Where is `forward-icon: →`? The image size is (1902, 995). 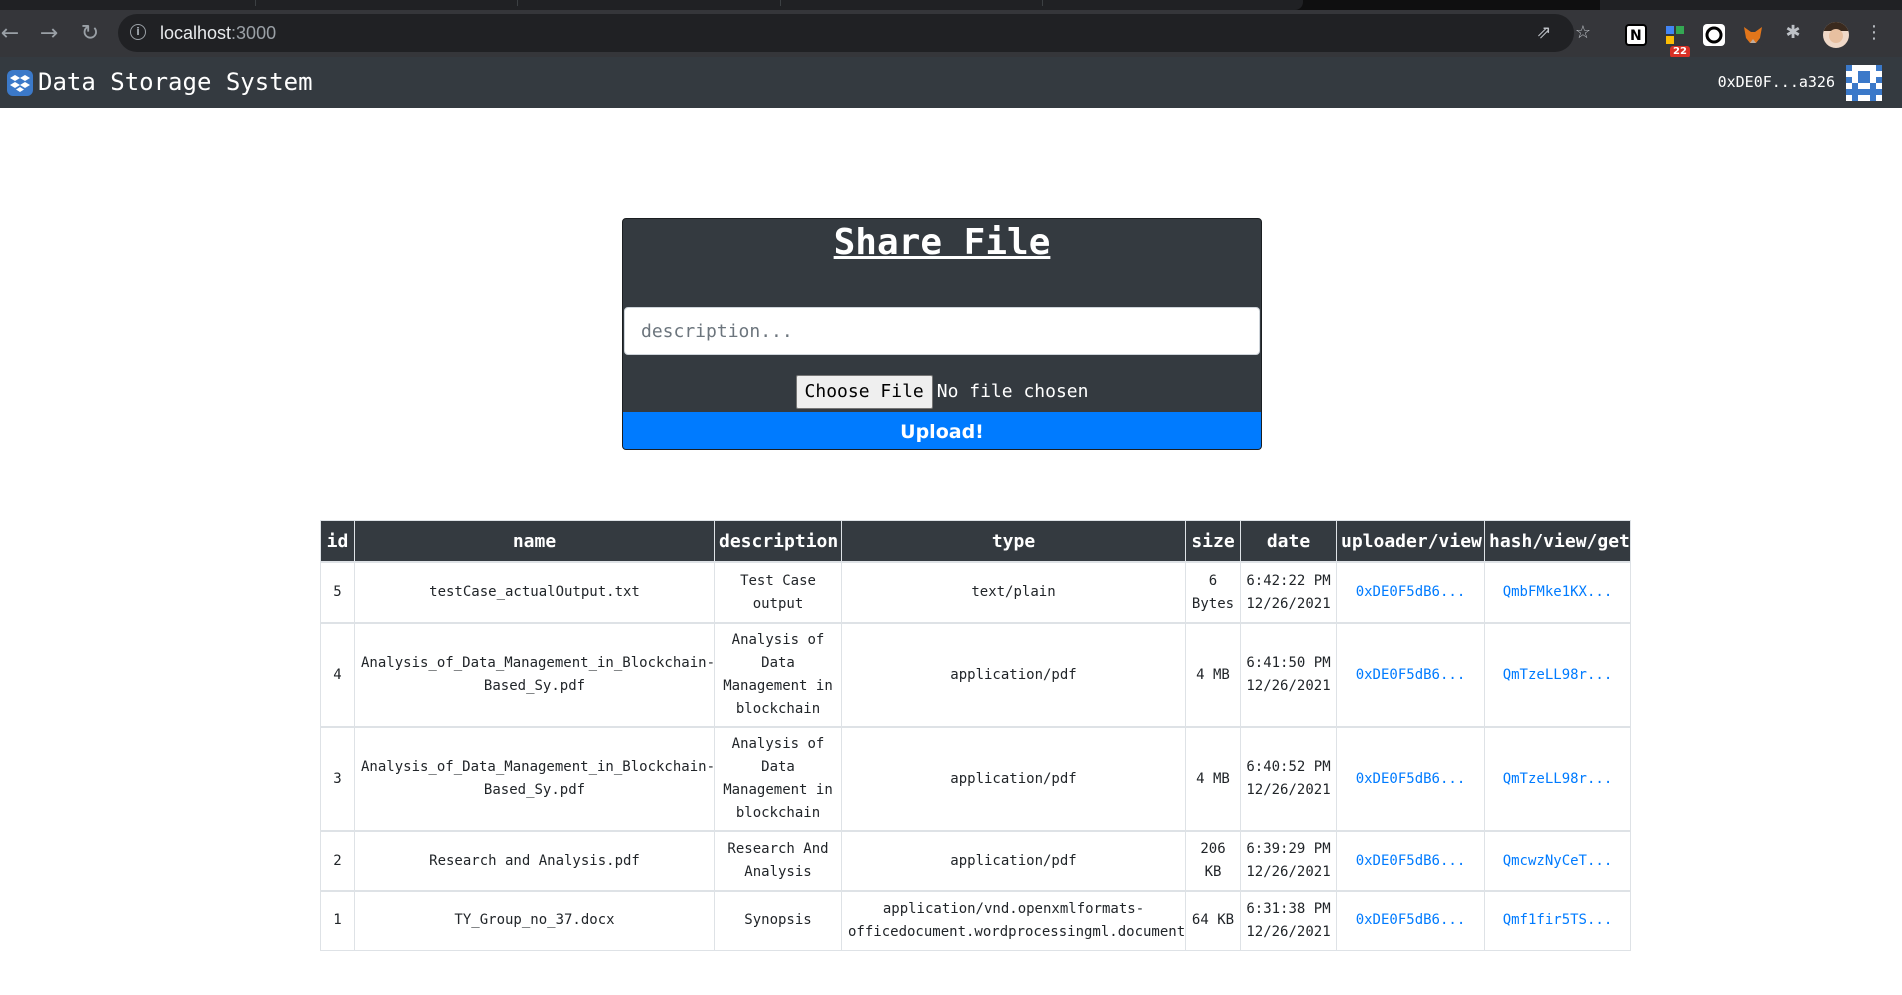 forward-icon: → is located at coordinates (49, 34).